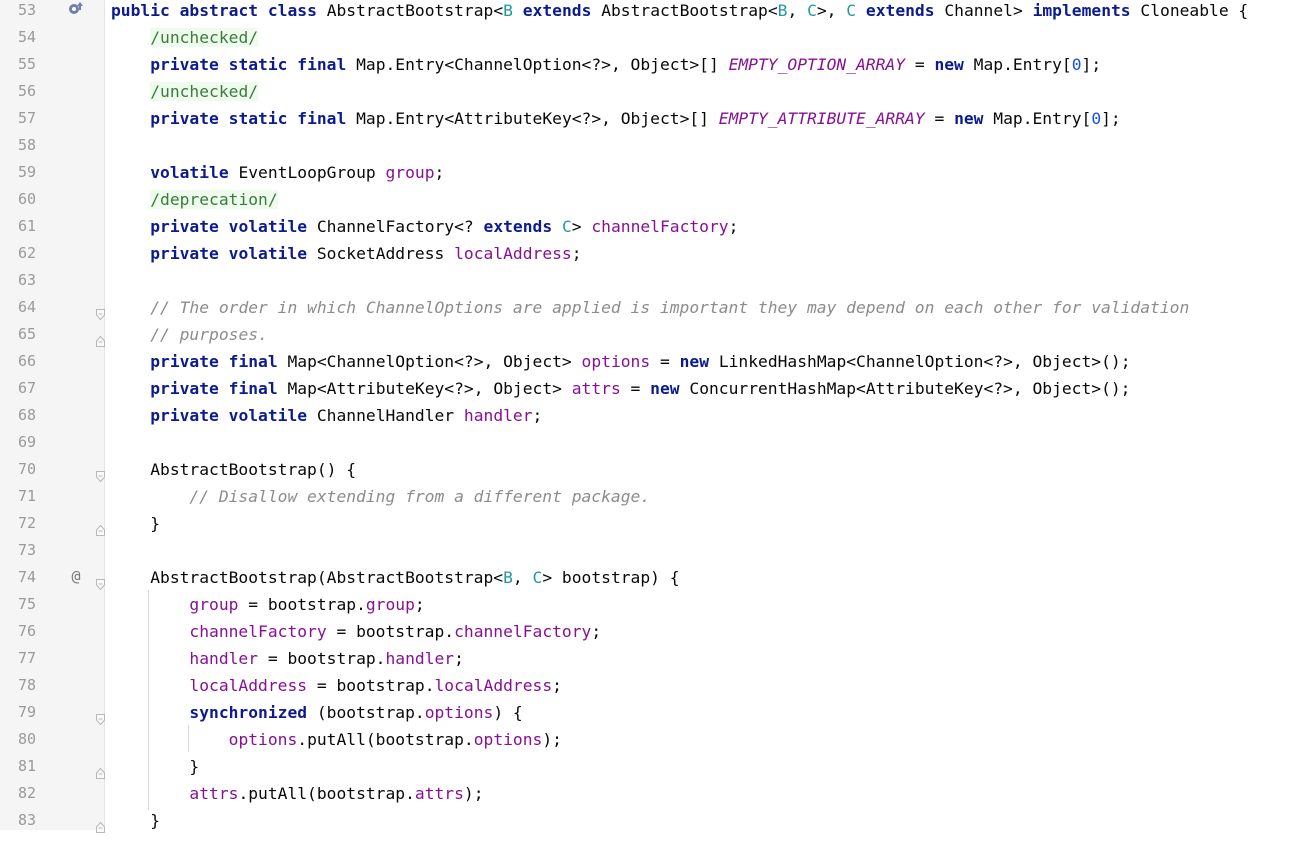 The image size is (1310, 841). Describe the element at coordinates (76, 576) in the screenshot. I see `at-gutter-icon: @` at that location.